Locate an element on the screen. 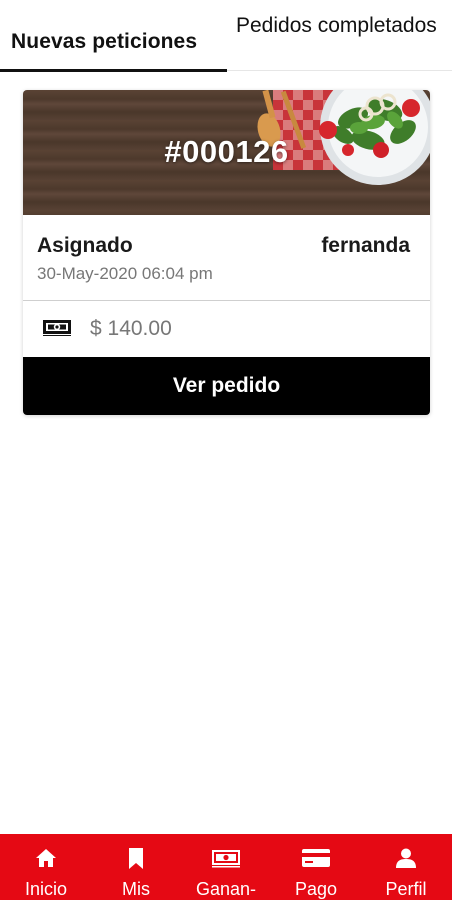  nav-item-label: Inicio is located at coordinates (46, 889).